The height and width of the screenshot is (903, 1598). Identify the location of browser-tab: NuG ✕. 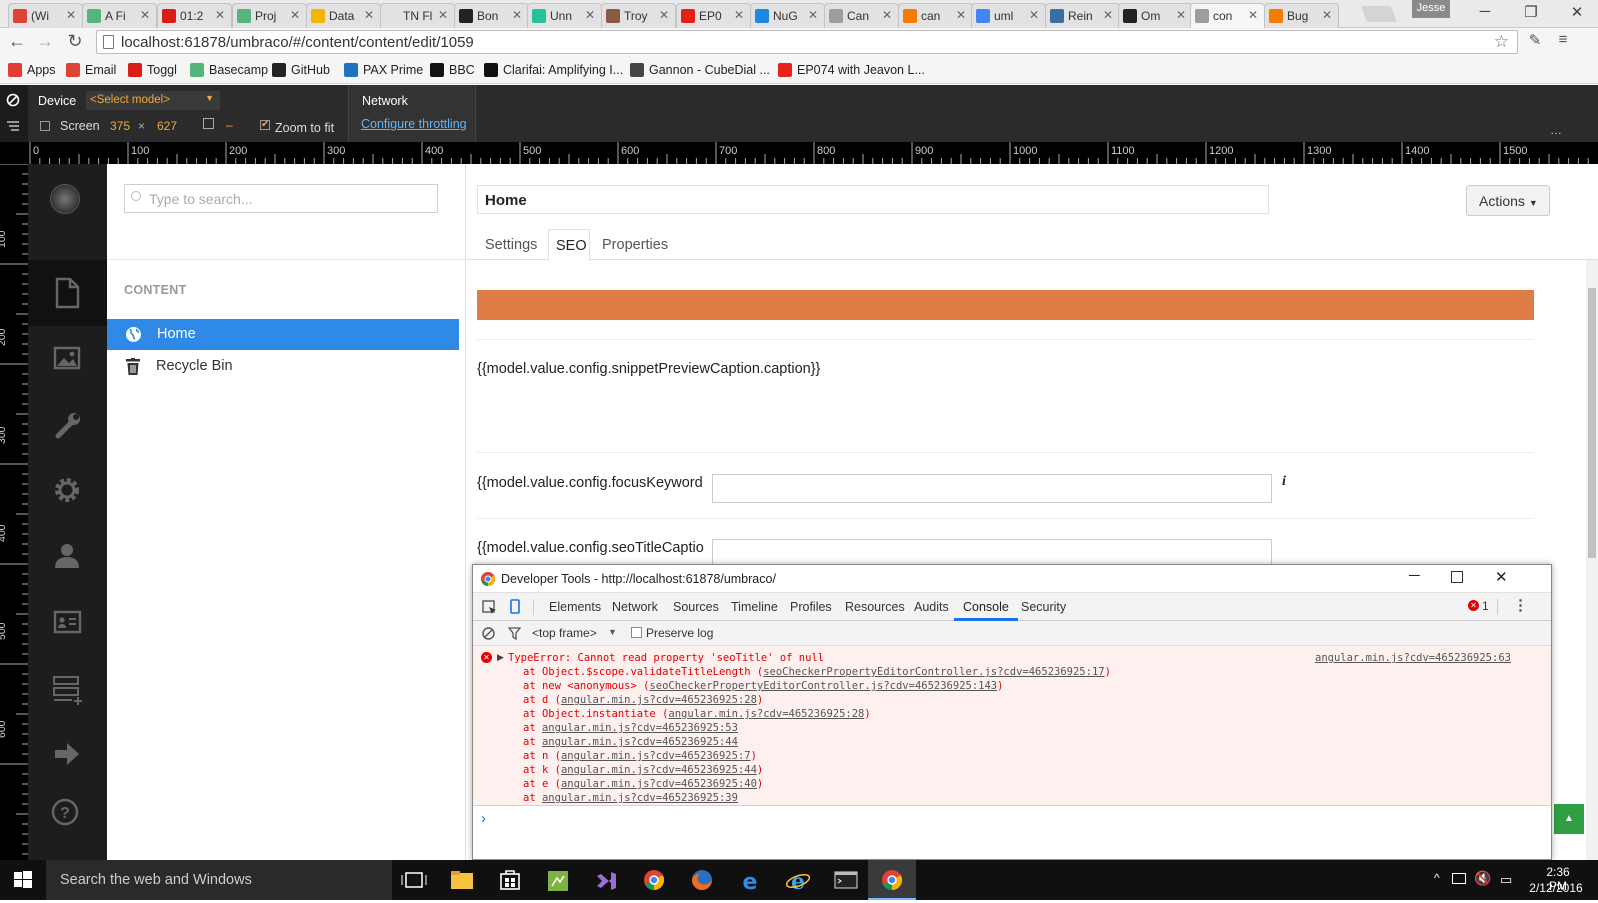
(787, 15).